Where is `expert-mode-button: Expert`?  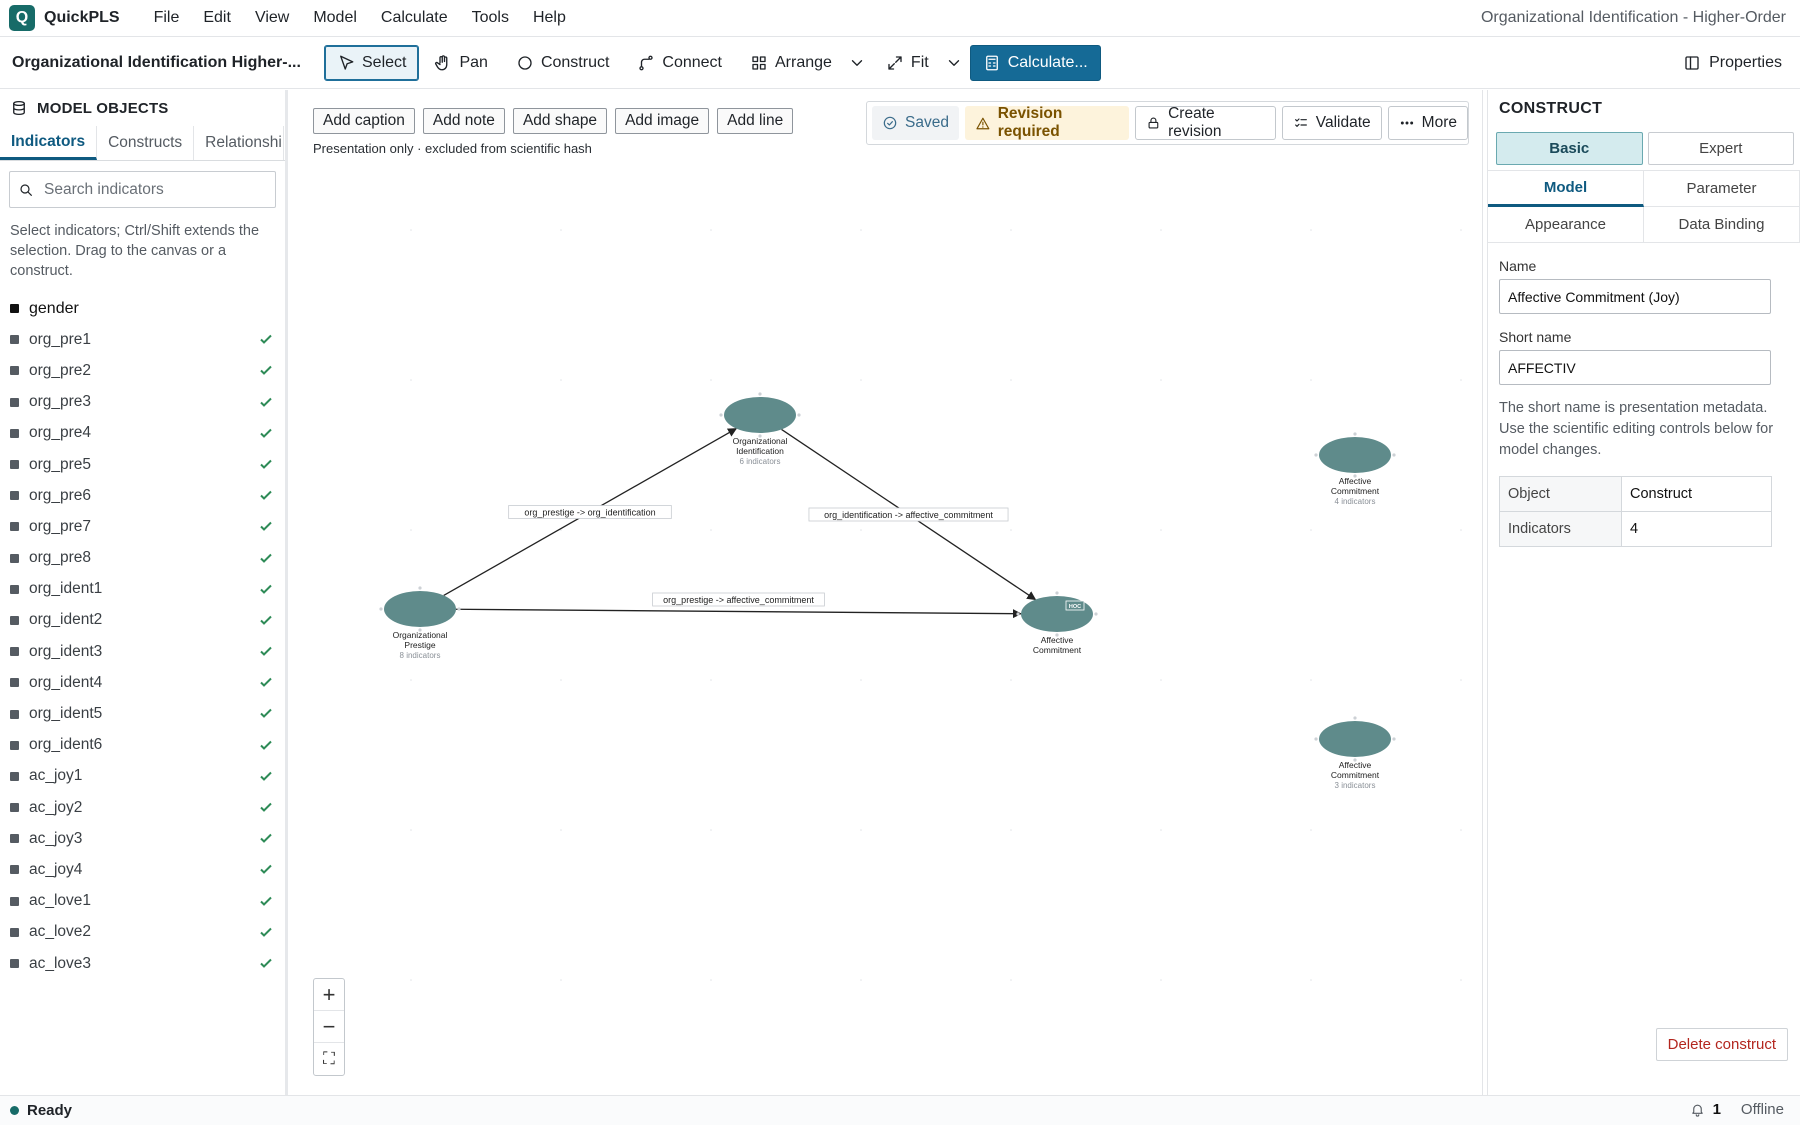
expert-mode-button: Expert is located at coordinates (1720, 148).